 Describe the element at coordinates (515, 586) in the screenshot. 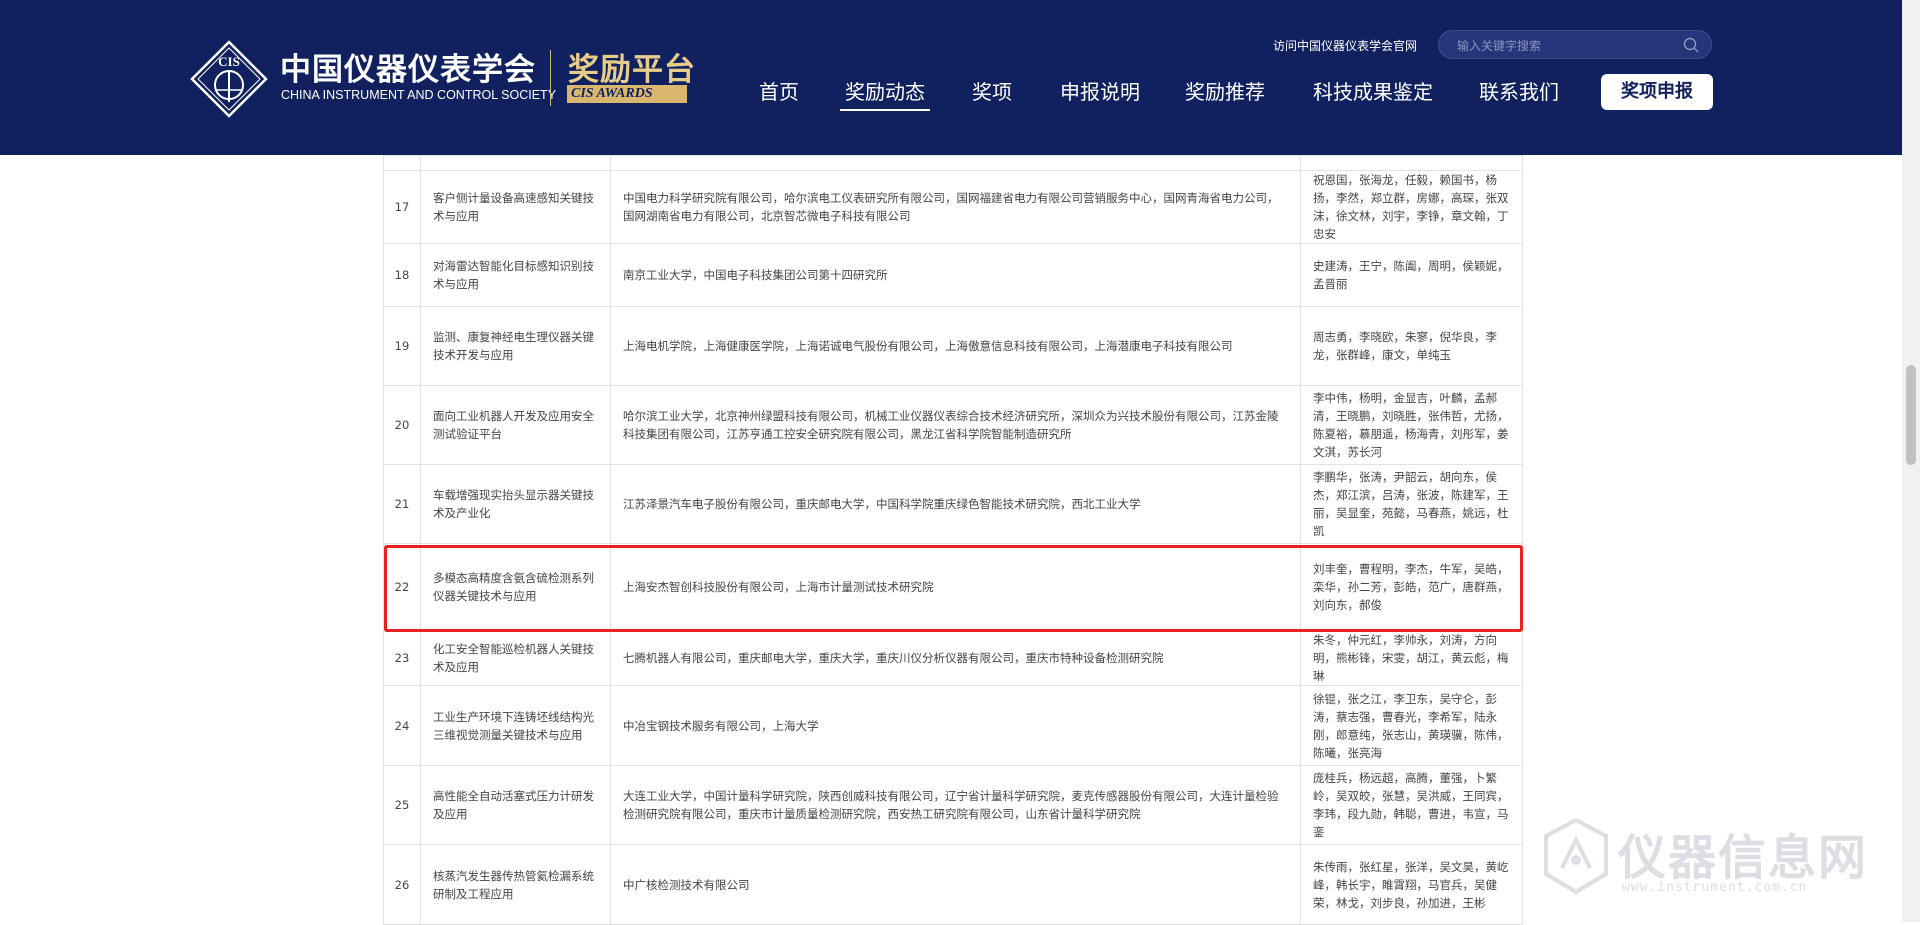

I see `project-name: 多模态高精度含氨含硫检测系列仪器关键技术与应用` at that location.